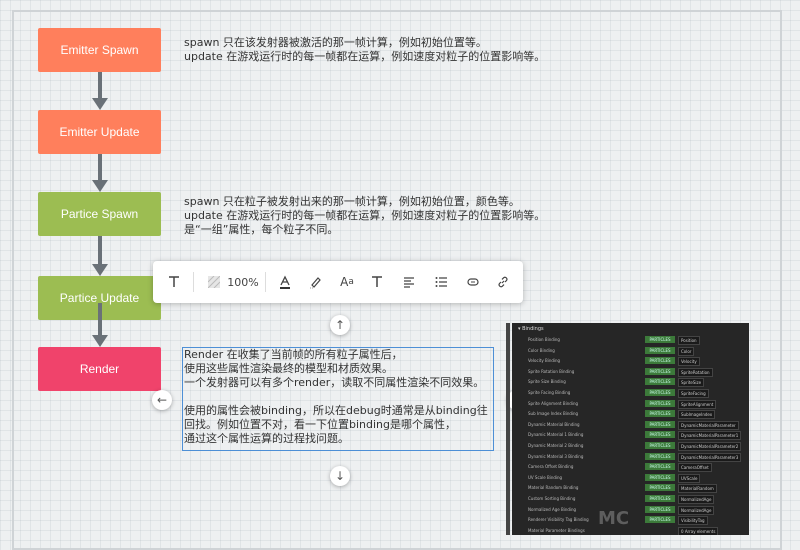 The width and height of the screenshot is (800, 550). I want to click on text-type-icon, so click(174, 282).